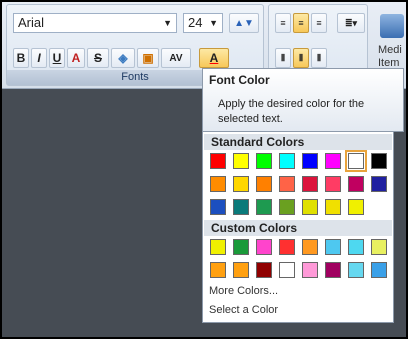 The image size is (408, 339). I want to click on custom-colors-header: Custom Colors, so click(298, 228).